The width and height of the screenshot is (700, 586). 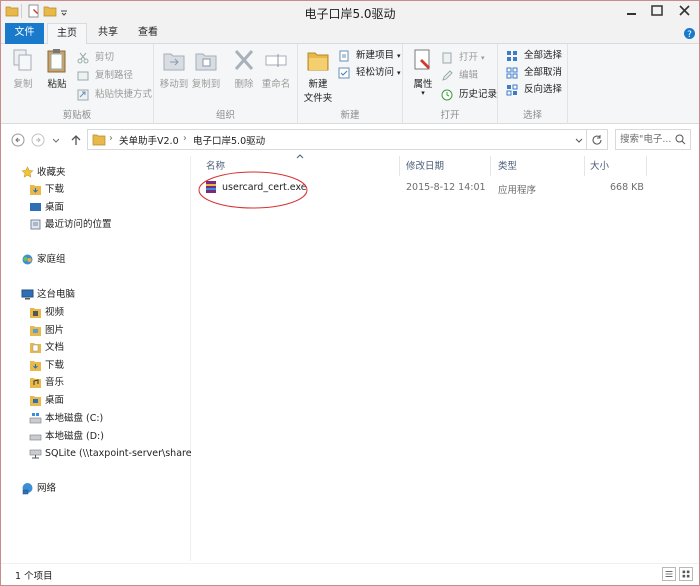 What do you see at coordinates (446, 187) in the screenshot?
I see `file-date: 2015-8-12 14:01` at bounding box center [446, 187].